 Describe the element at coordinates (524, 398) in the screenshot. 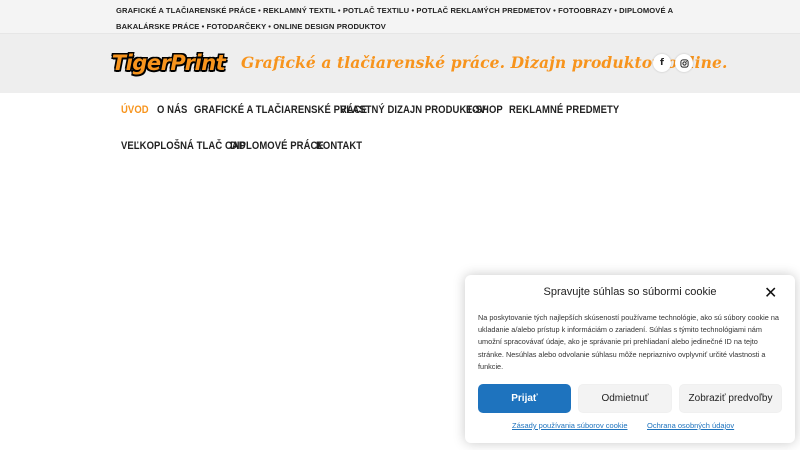

I see `accept-button: Prijať` at that location.